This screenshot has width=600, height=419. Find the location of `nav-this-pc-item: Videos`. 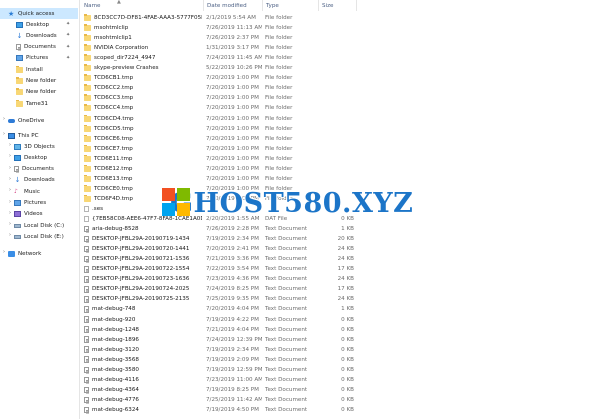

nav-this-pc-item: Videos is located at coordinates (39, 214).